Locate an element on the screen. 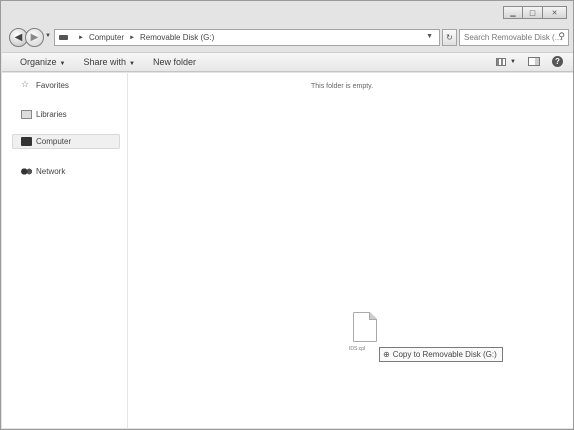 The image size is (574, 430). forward-button: ▶ is located at coordinates (34, 37).